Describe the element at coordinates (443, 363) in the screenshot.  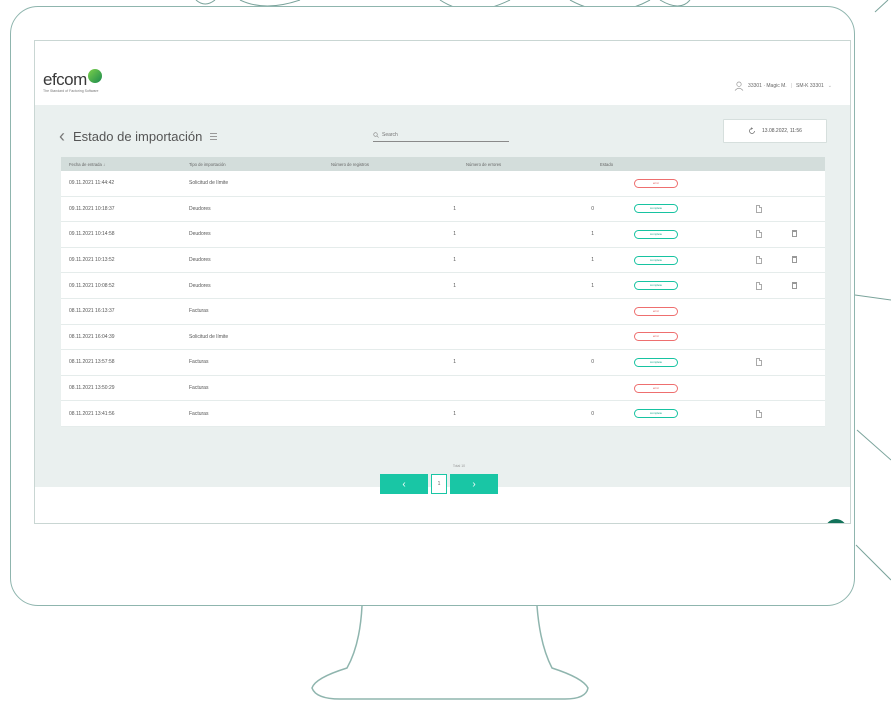
I see `table-row: 08.11.2021 13:57:58 Facturas 1 0 complete` at that location.